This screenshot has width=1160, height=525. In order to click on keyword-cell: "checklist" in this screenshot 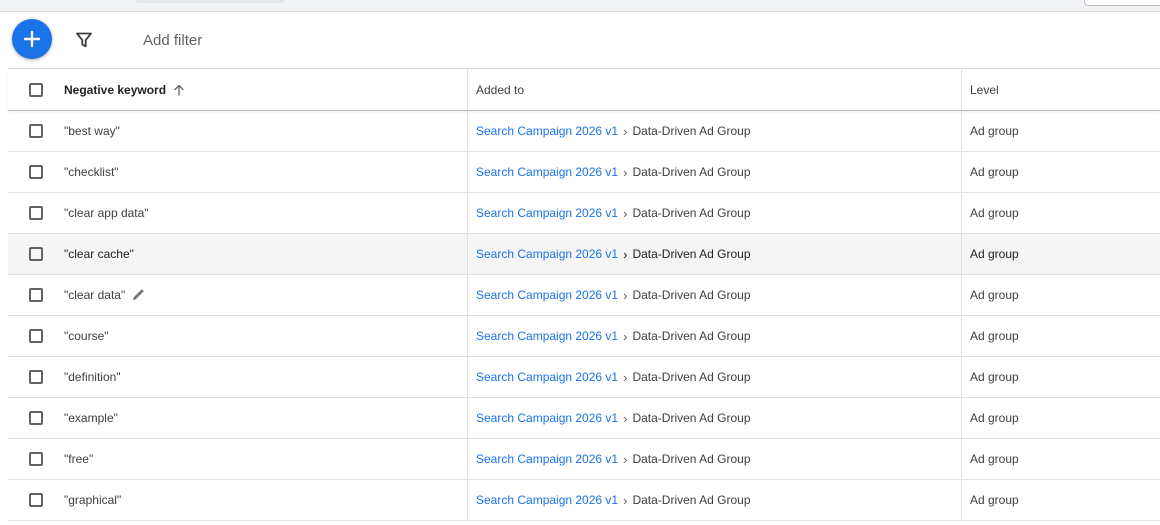, I will do `click(265, 172)`.